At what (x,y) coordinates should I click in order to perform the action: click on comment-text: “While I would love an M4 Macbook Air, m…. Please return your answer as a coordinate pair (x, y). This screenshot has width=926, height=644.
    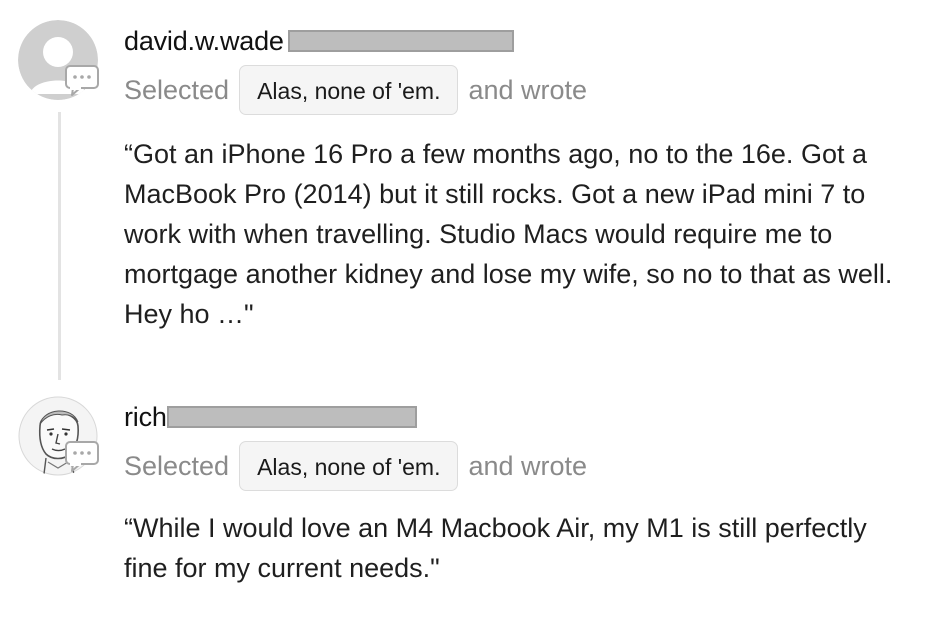
    Looking at the image, I should click on (495, 548).